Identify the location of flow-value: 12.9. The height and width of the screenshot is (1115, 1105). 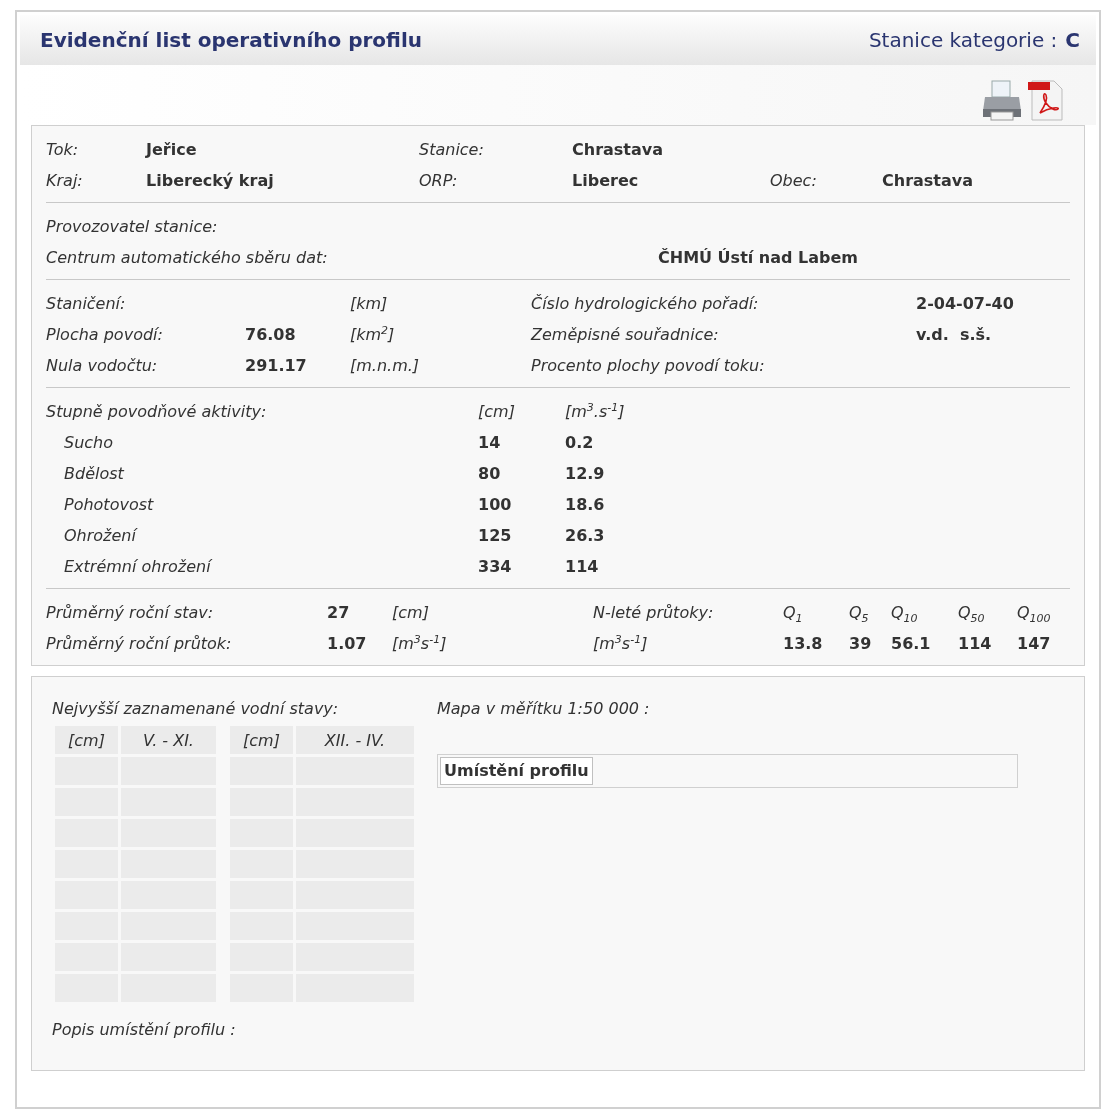
(585, 474).